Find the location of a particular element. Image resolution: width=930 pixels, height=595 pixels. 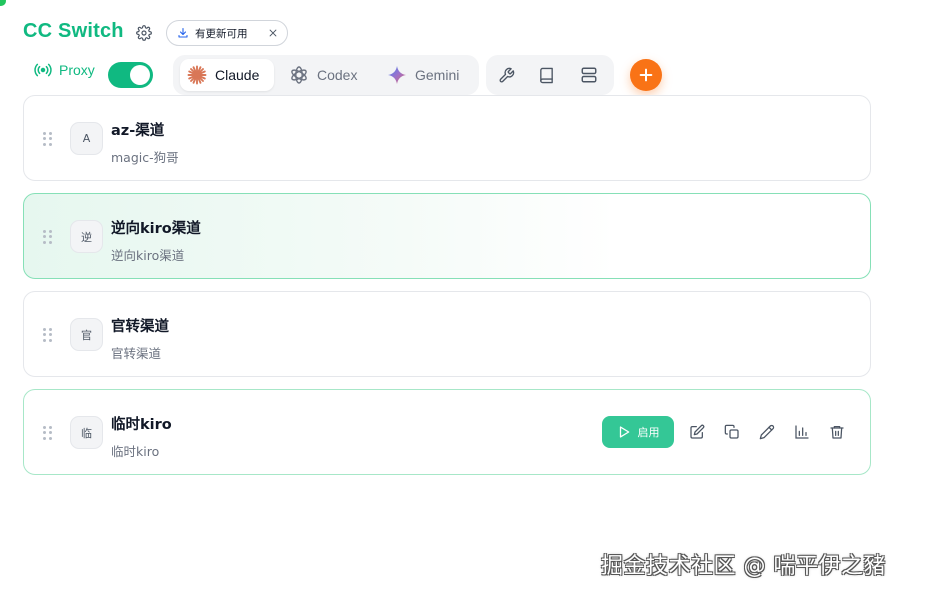

toolbar is located at coordinates (550, 75).